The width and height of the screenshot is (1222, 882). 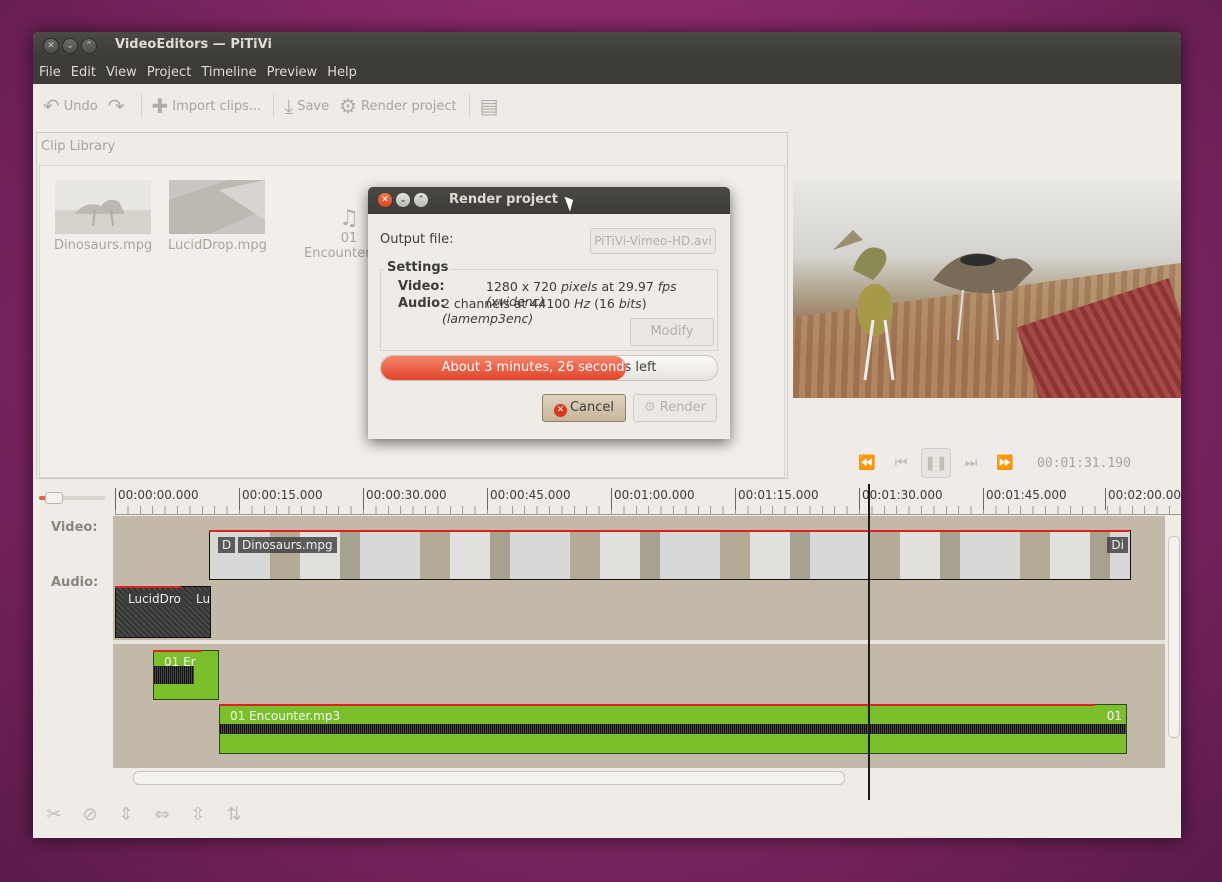 I want to click on skip-back-icon: ⏮, so click(x=901, y=463).